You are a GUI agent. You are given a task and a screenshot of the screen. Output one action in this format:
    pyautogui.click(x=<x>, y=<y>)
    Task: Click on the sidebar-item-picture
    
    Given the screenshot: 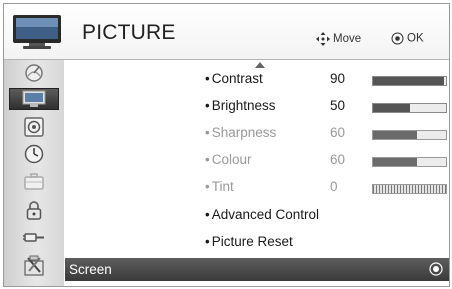 What is the action you would take?
    pyautogui.click(x=34, y=99)
    